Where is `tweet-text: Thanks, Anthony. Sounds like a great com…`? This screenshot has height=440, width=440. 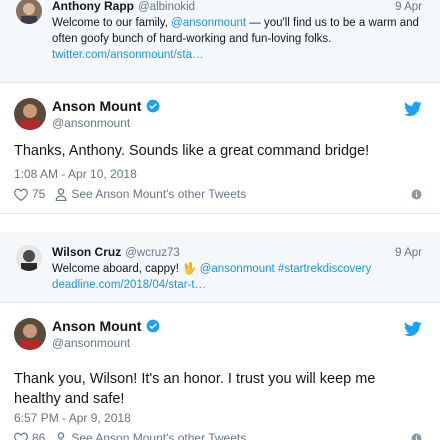
tweet-text: Thanks, Anthony. Sounds like a great com… is located at coordinates (192, 151).